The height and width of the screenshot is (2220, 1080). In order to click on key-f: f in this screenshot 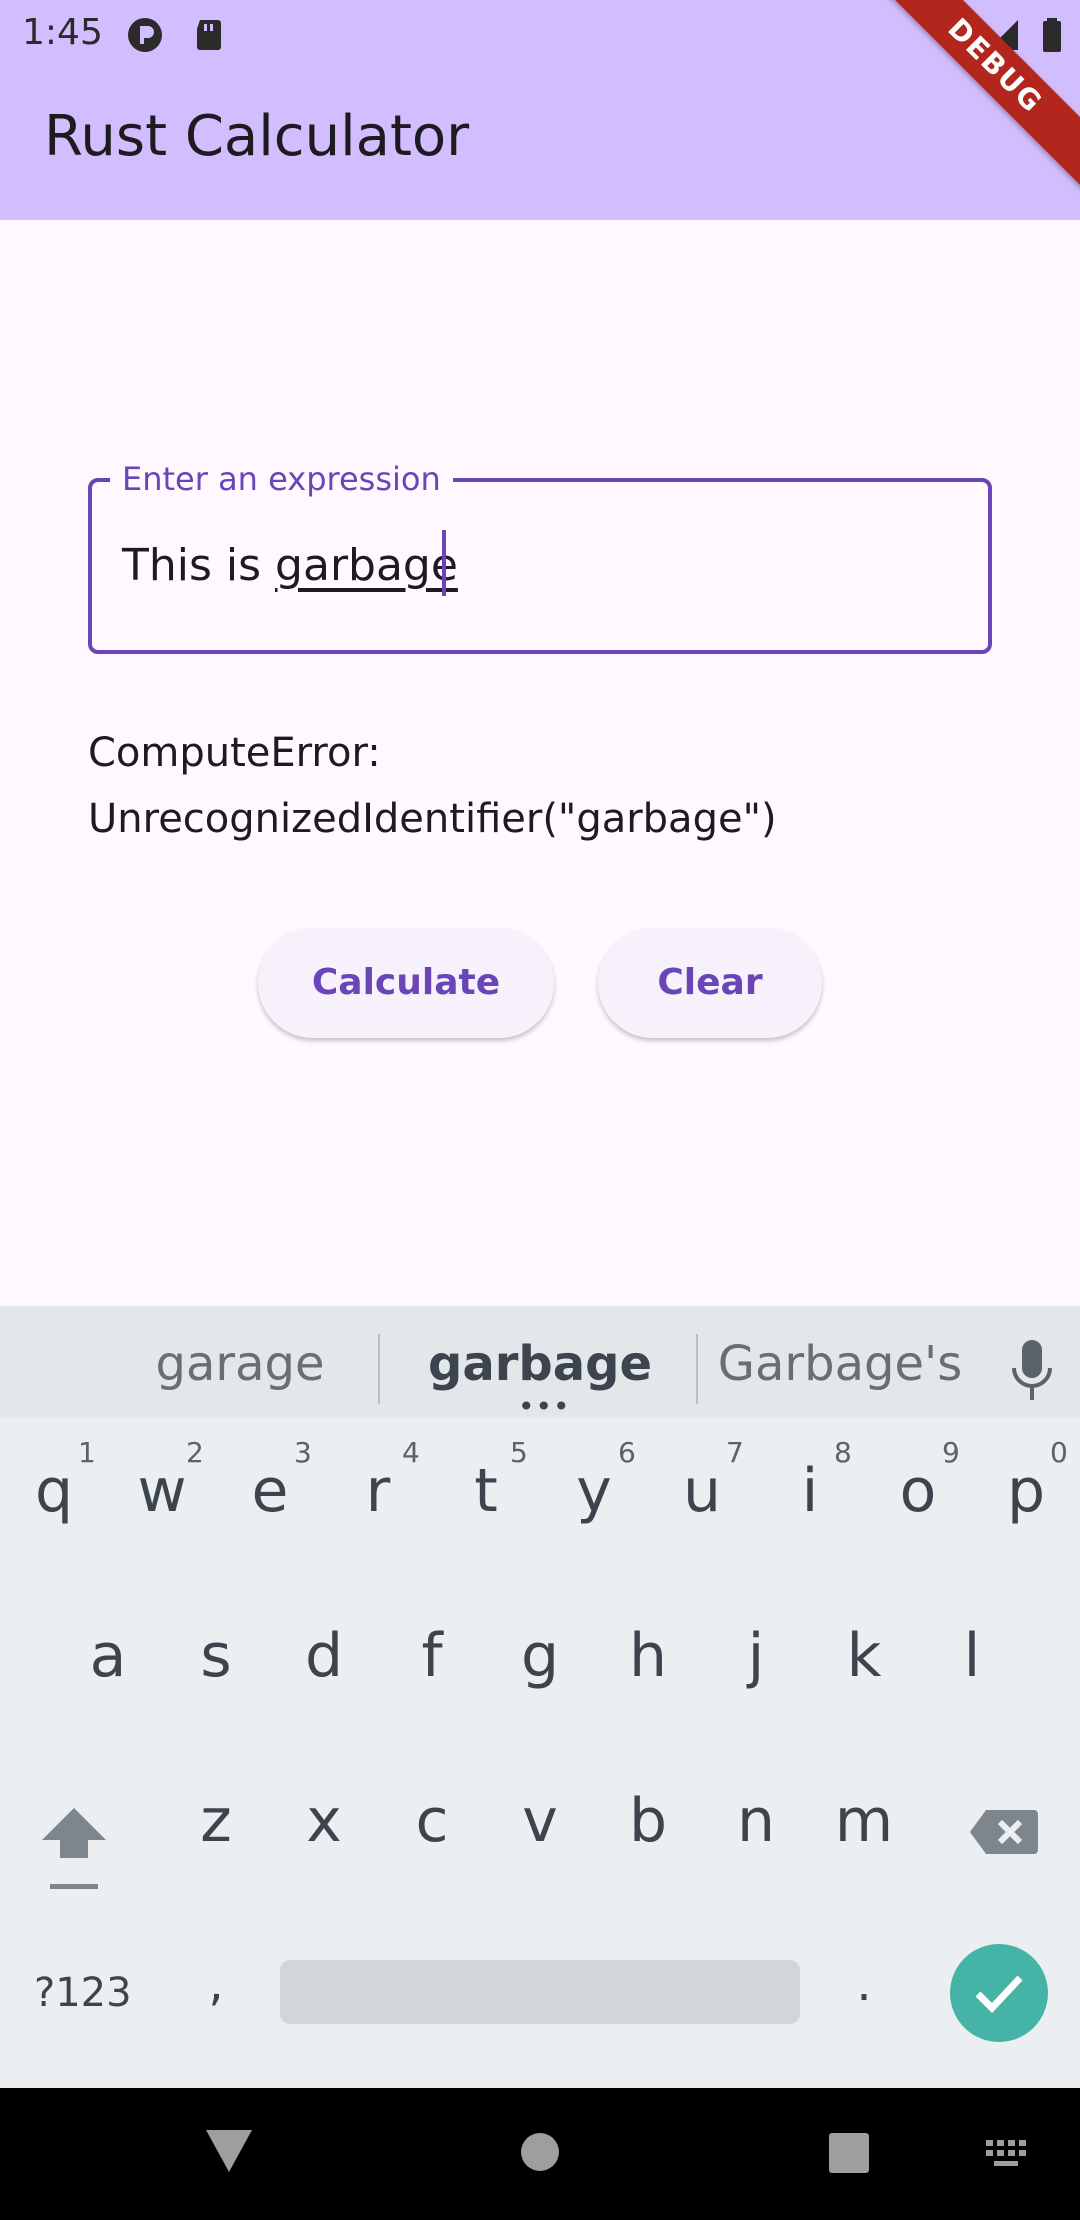, I will do `click(432, 1656)`.